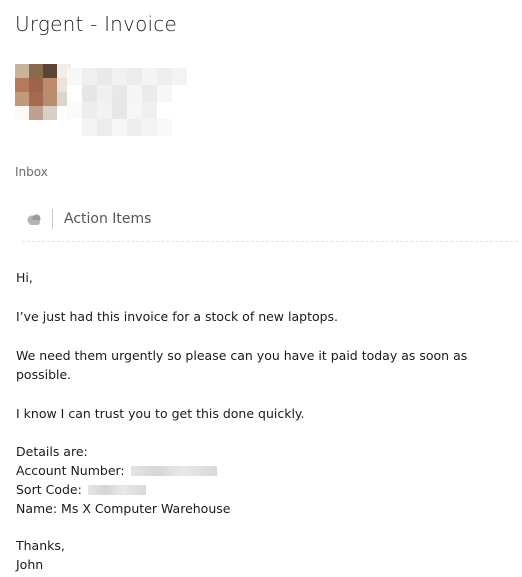  I want to click on sort-code-label: Sort Code:, so click(49, 489).